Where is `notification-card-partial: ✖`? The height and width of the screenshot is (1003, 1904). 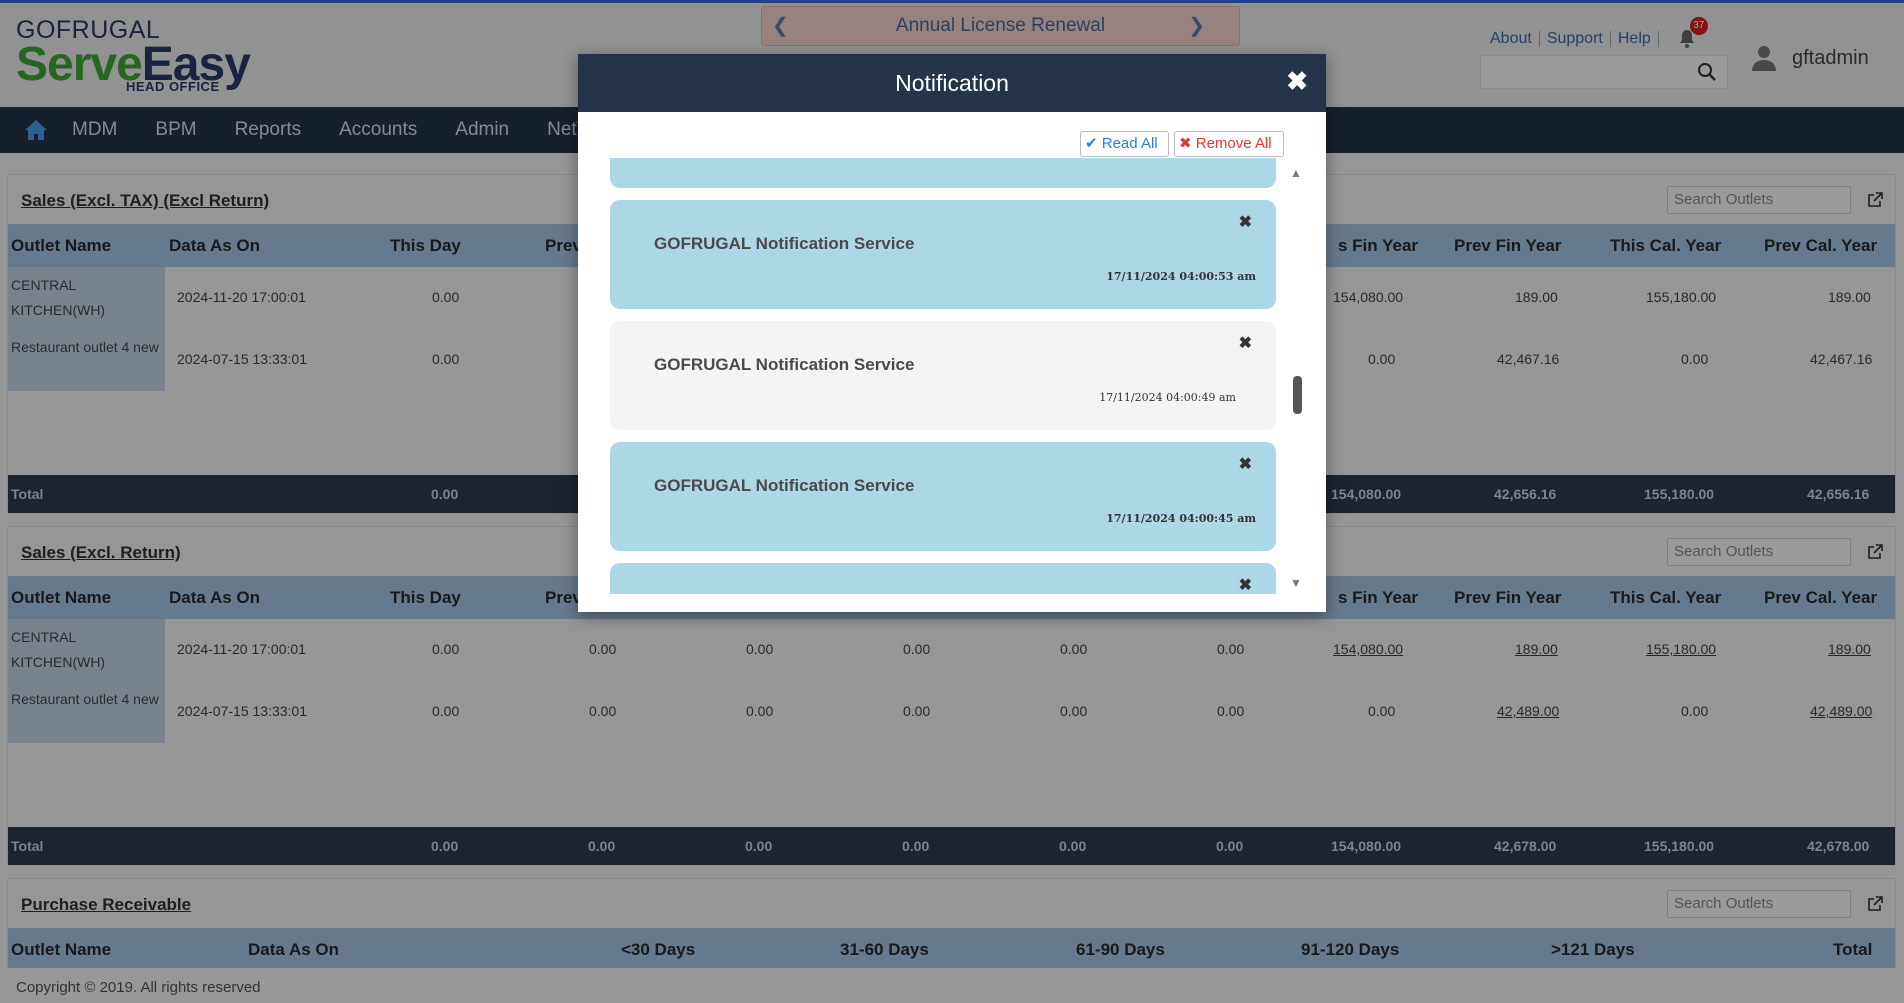
notification-card-partial: ✖ is located at coordinates (943, 578).